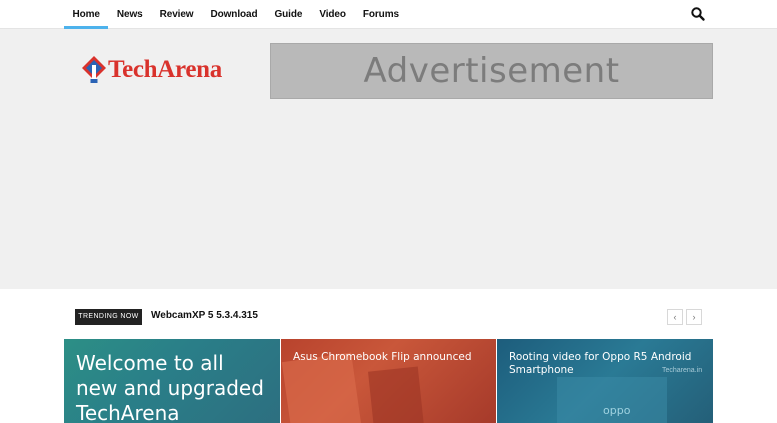  What do you see at coordinates (204, 315) in the screenshot?
I see `trending-post-link: WebcamXP 5 5.3.4.315` at bounding box center [204, 315].